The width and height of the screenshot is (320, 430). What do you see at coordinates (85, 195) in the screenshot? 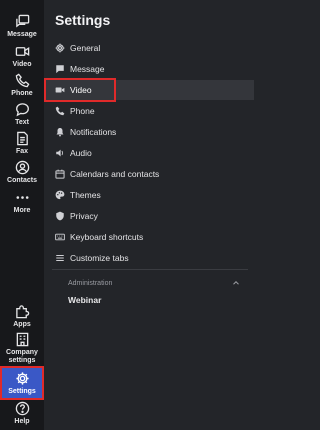
I see `settings-label-themes: Themes` at bounding box center [85, 195].